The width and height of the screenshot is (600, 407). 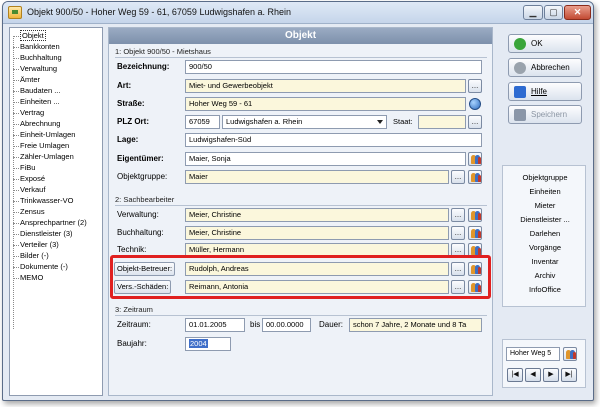 I want to click on tree-item-einheit-umlagen: Einheit-Umlagen, so click(x=43, y=135).